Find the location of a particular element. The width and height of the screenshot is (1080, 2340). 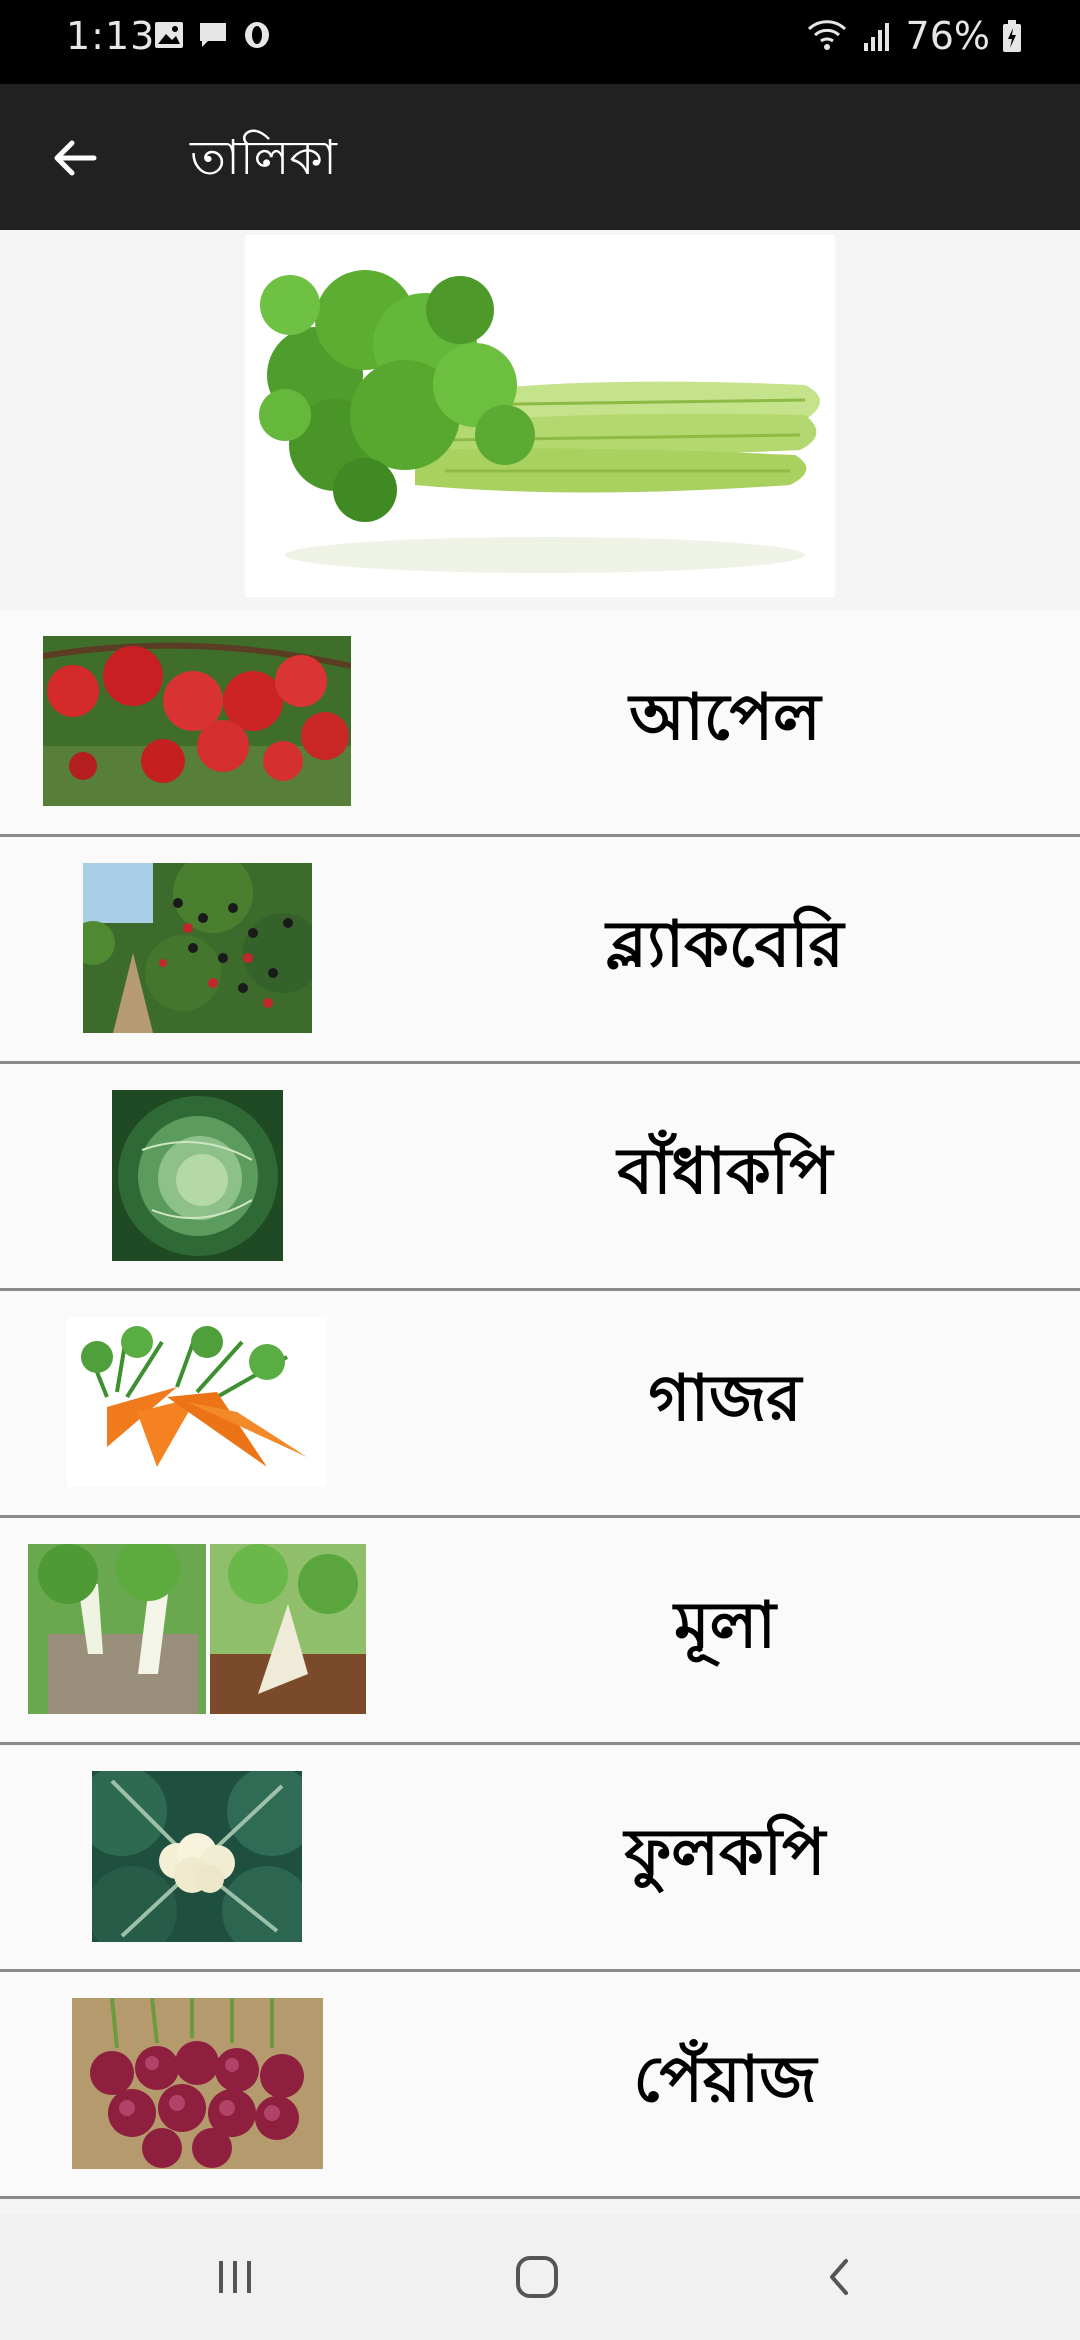

system-icons: 76% is located at coordinates (914, 36).